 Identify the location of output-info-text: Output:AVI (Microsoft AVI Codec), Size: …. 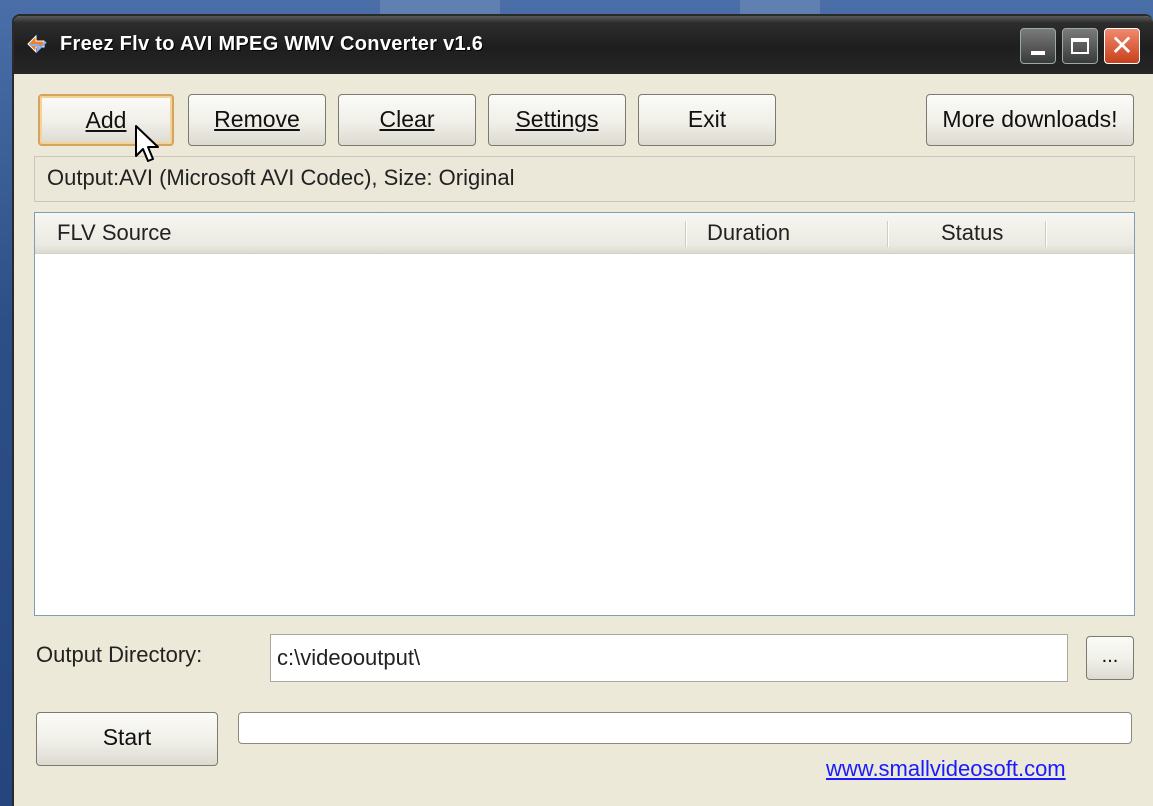
(281, 177).